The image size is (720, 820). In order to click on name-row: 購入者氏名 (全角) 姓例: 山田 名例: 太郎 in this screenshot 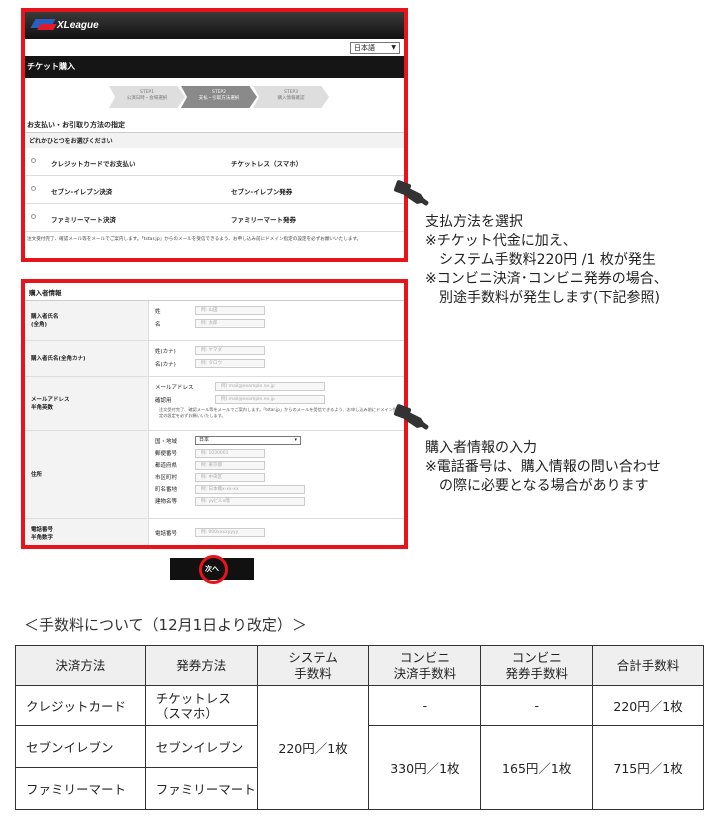, I will do `click(214, 321)`.